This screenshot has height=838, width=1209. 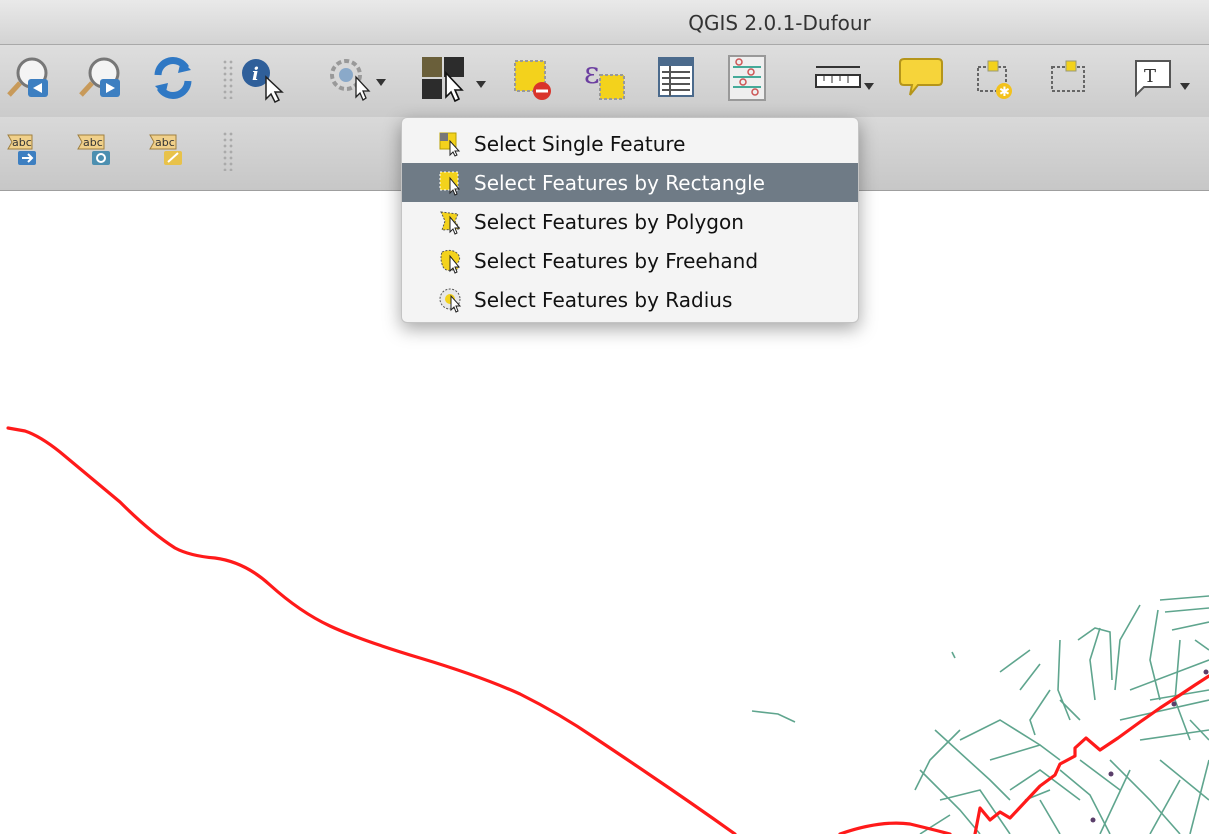 What do you see at coordinates (603, 299) in the screenshot?
I see `menu-item-label: Select Features by Radius` at bounding box center [603, 299].